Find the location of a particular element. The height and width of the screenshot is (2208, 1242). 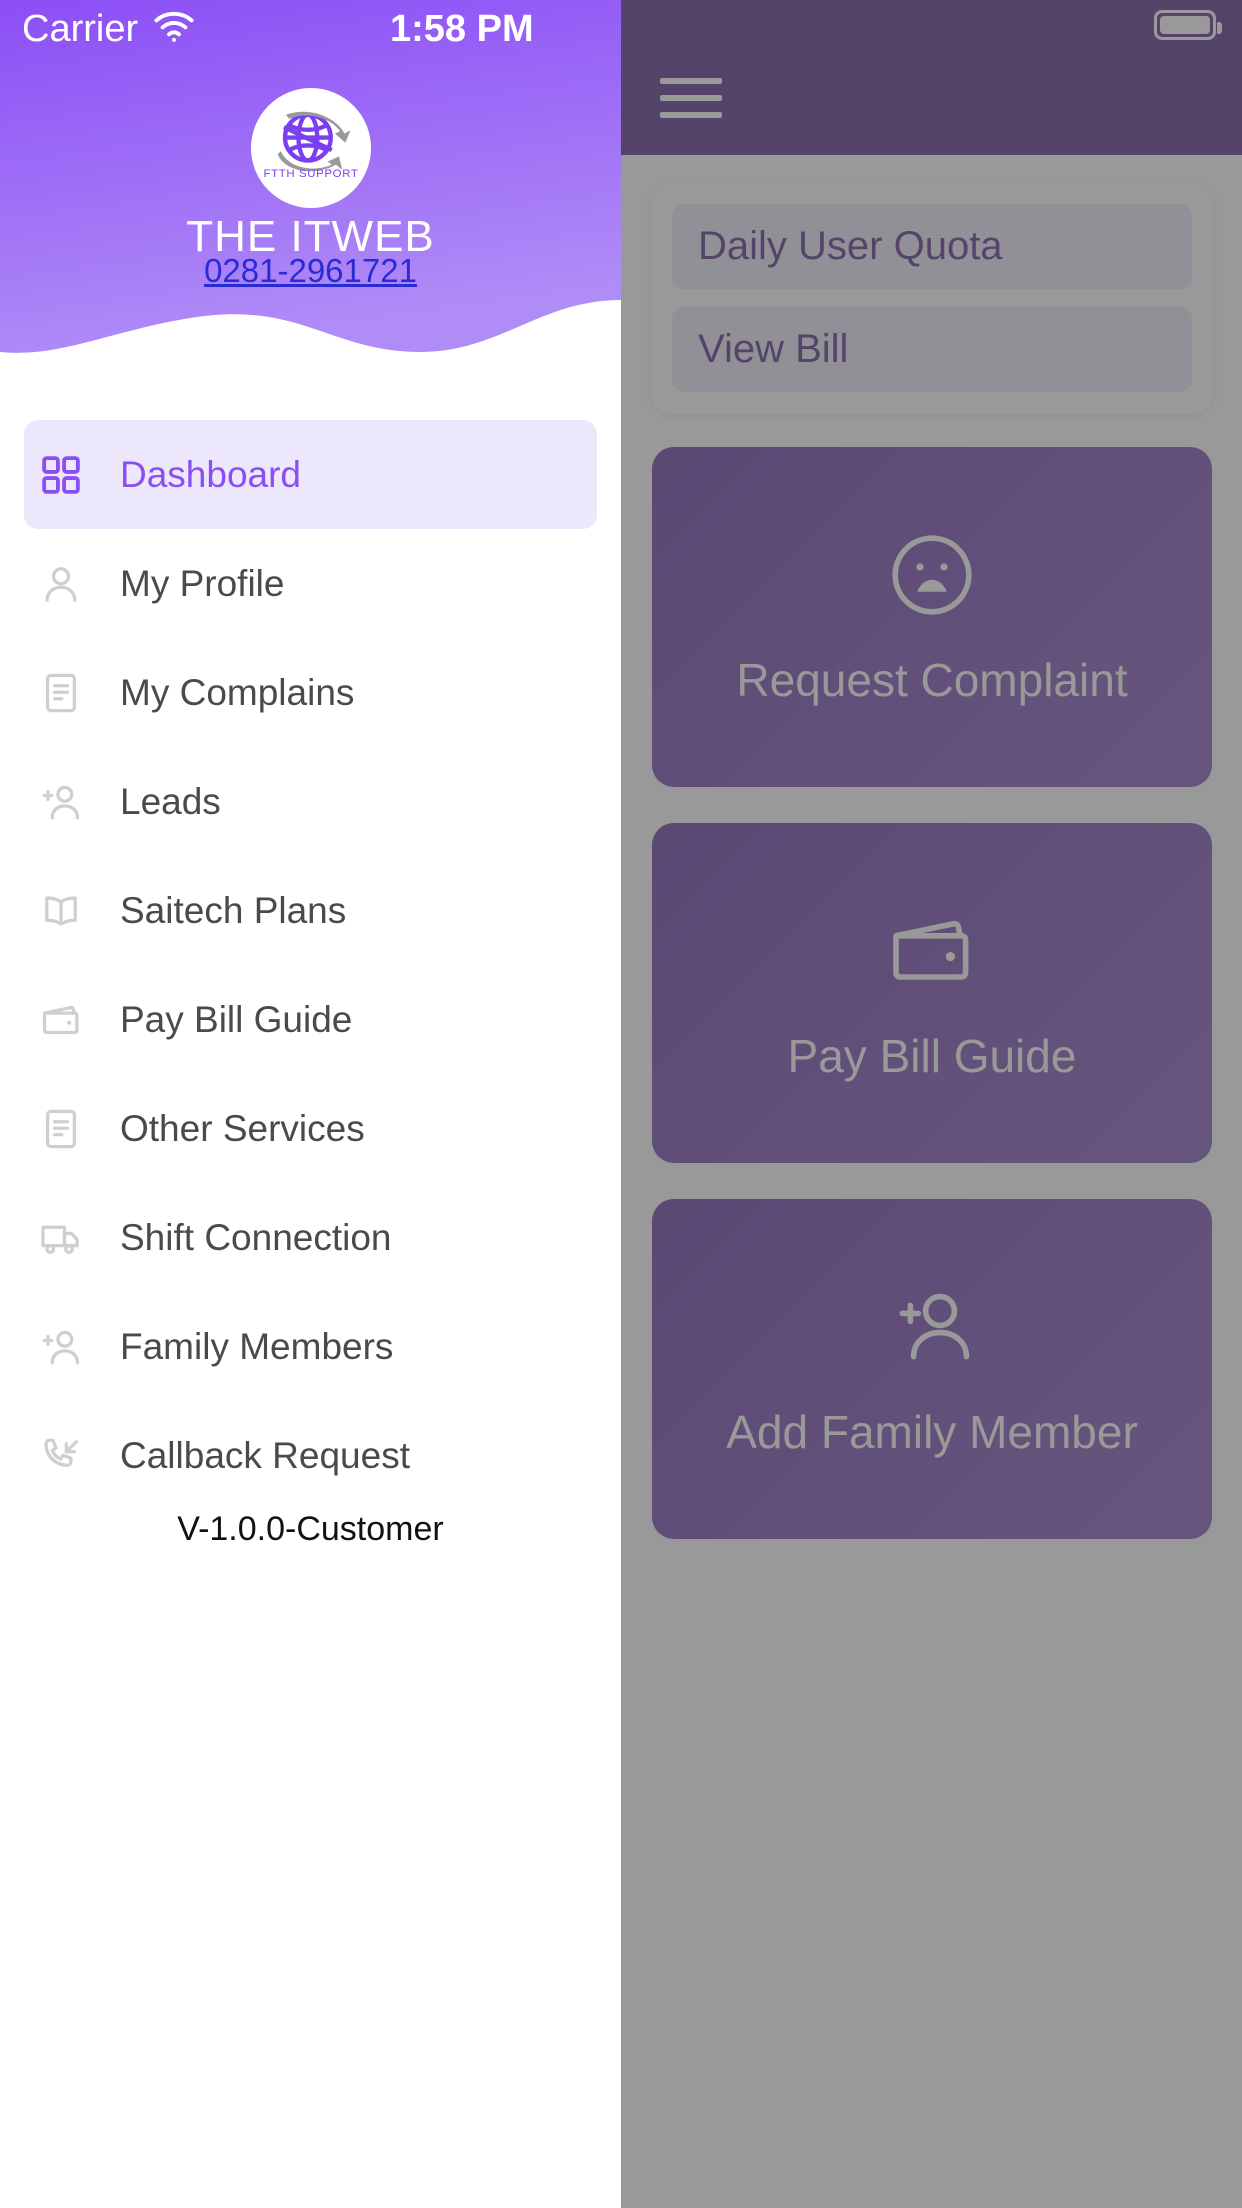

sidebar-item-leads: Leads is located at coordinates (310, 801).